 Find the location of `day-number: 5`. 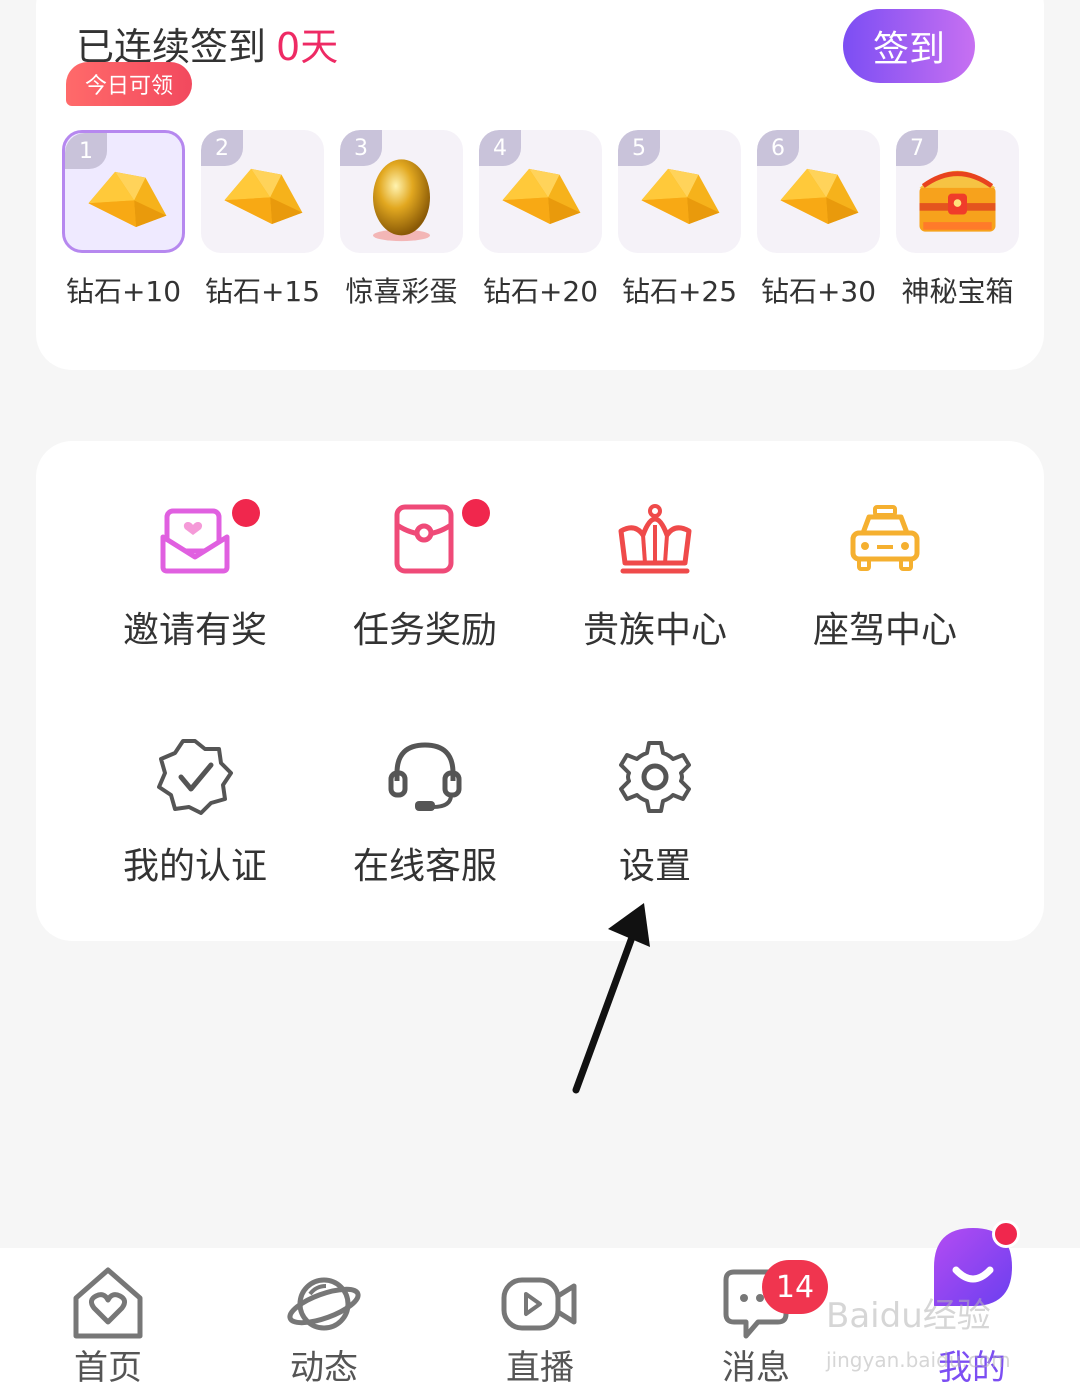

day-number: 5 is located at coordinates (639, 148).